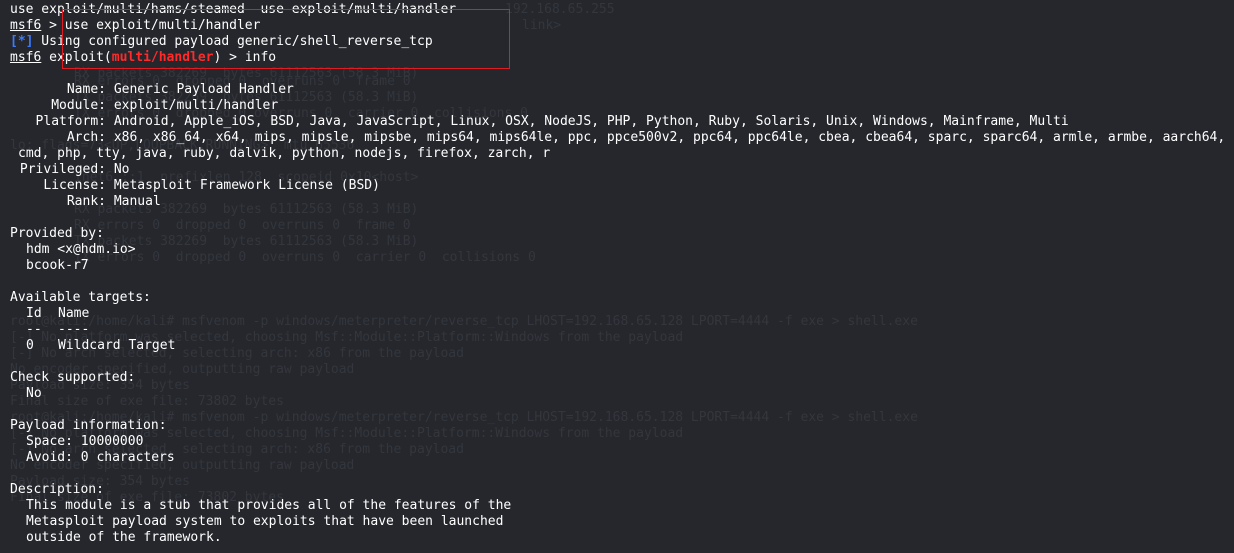  I want to click on command-line-use: msf6 > use exploit/multi/handler, so click(622, 26).